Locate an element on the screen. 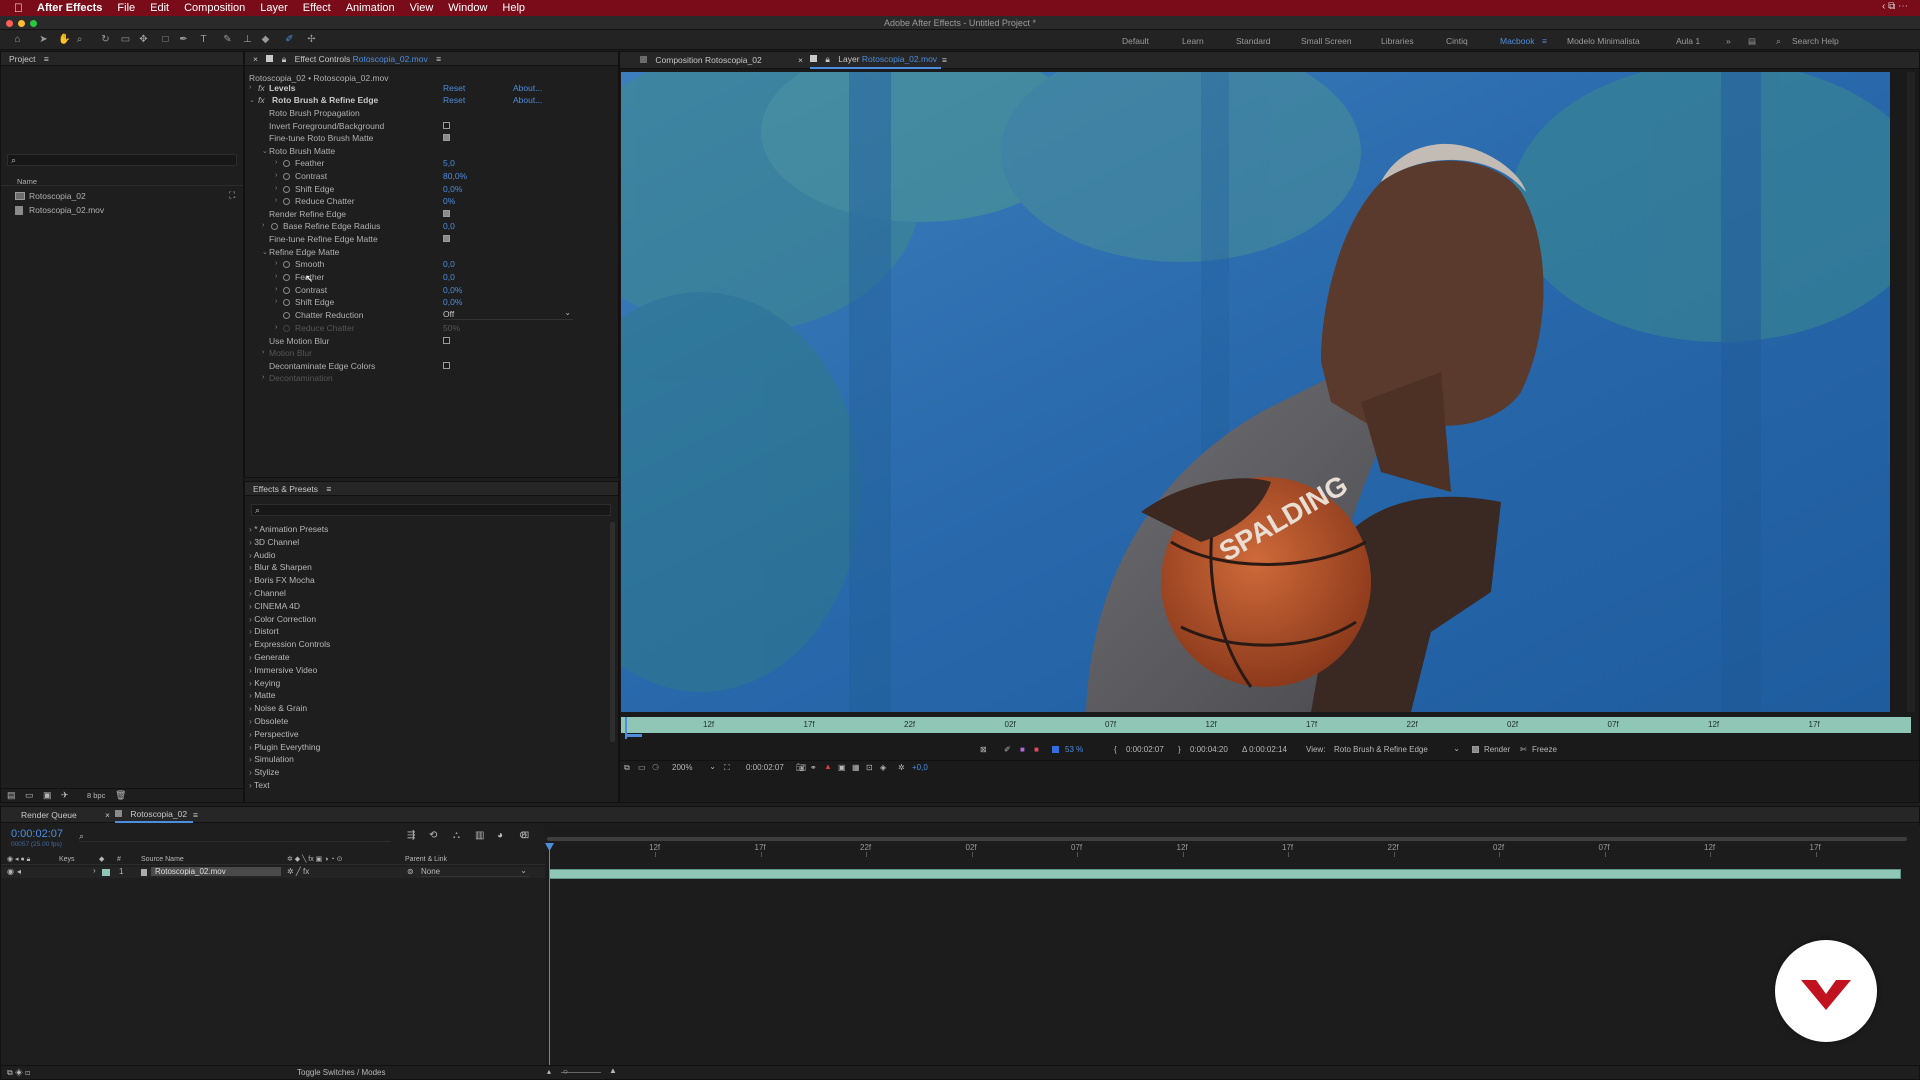 The height and width of the screenshot is (1080, 1920). invert-fg-bg-checkbox is located at coordinates (446, 125).